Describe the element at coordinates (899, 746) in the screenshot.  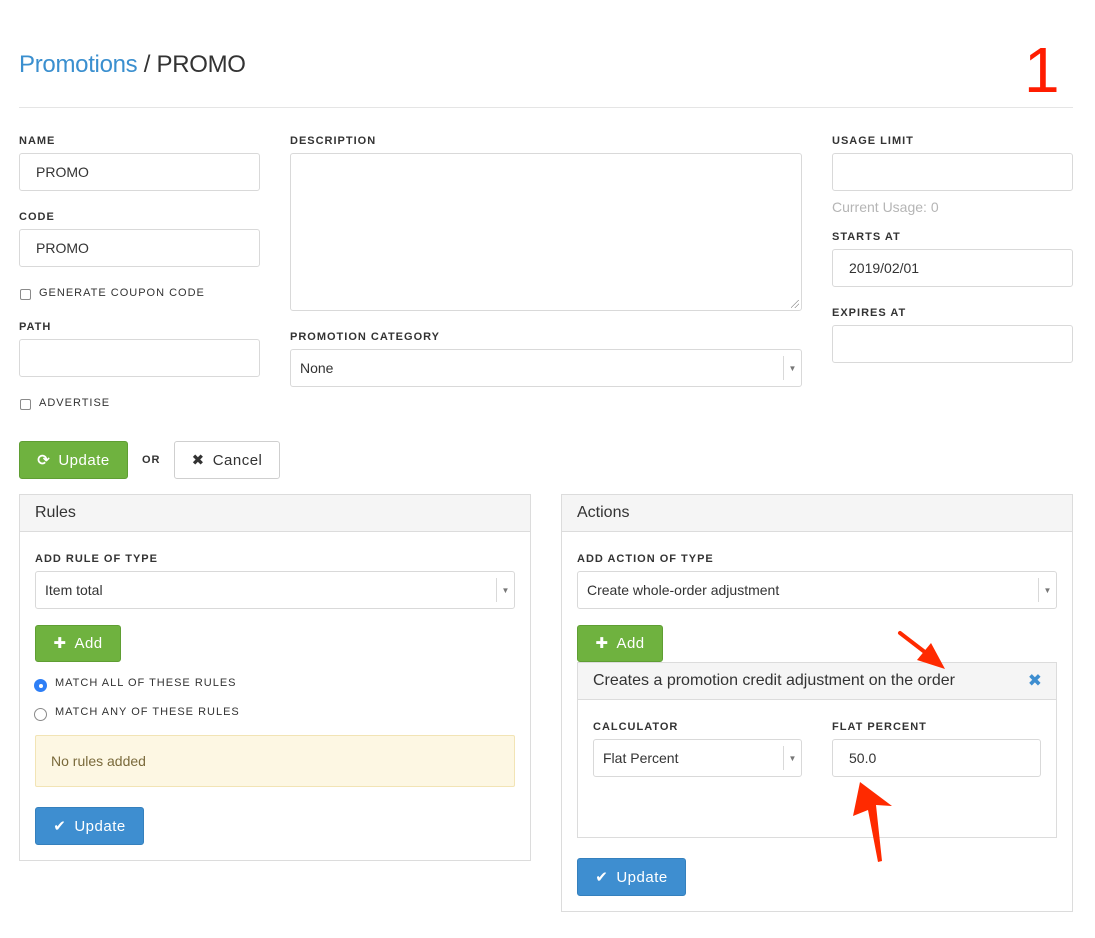
I see `annotation-arrows` at that location.